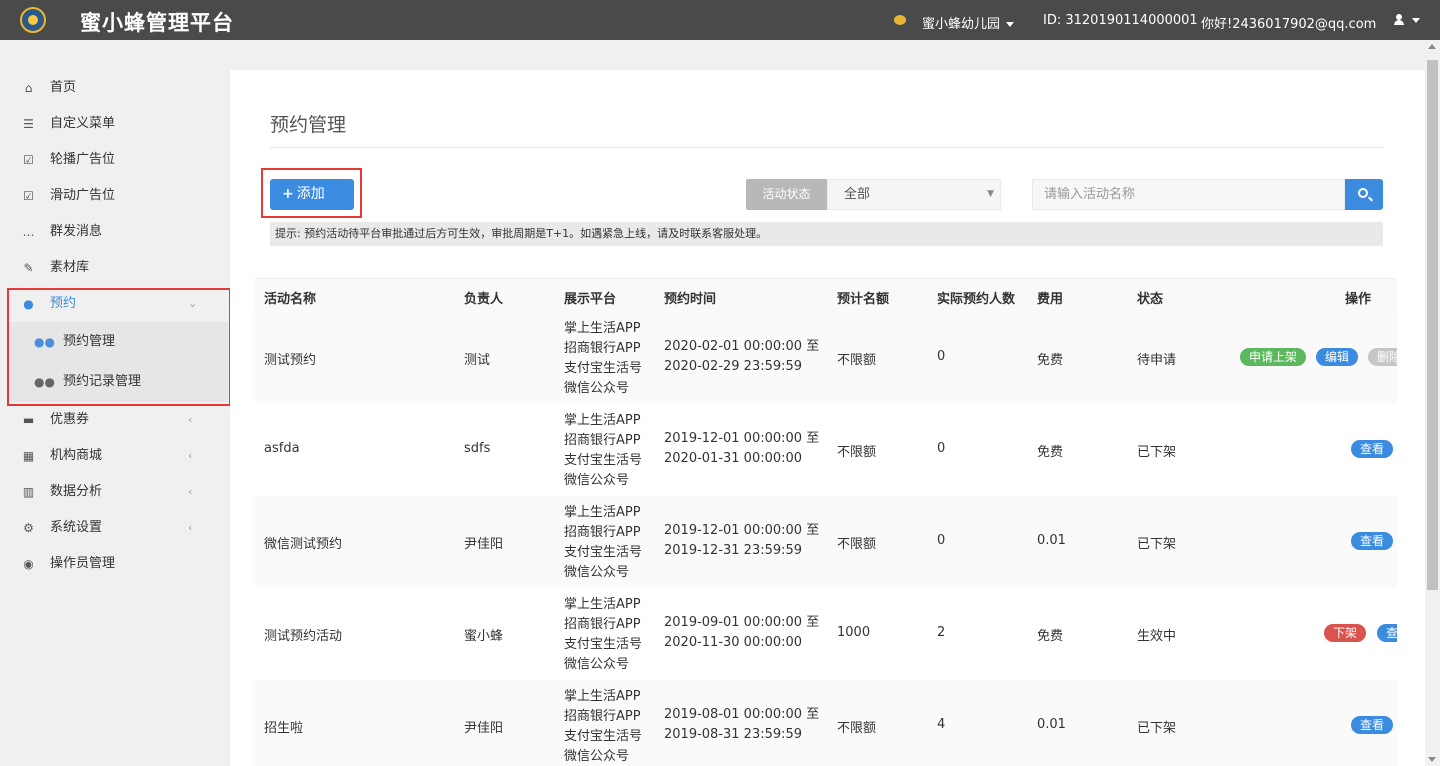 The image size is (1440, 766). Describe the element at coordinates (742, 622) in the screenshot. I see `time-start: 2019-09-01 00:00:00 至` at that location.